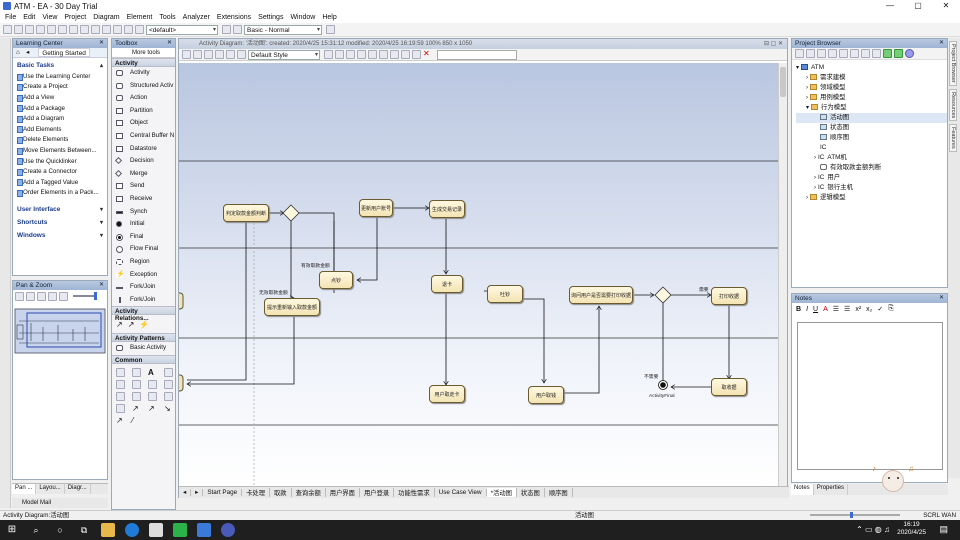 The image size is (960, 540). Describe the element at coordinates (394, 54) in the screenshot. I see `refresh-icon` at that location.